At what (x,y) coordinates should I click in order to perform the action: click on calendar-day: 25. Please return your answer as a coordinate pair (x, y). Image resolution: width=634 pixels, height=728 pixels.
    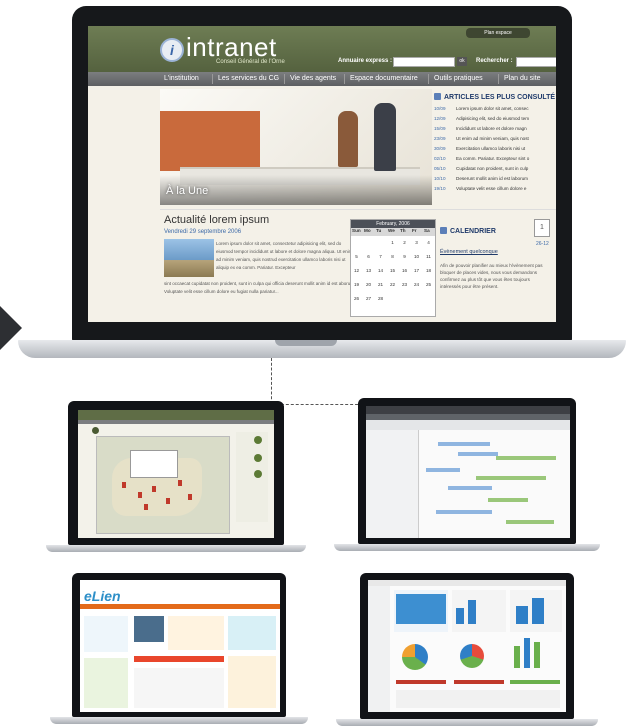
    Looking at the image, I should click on (428, 284).